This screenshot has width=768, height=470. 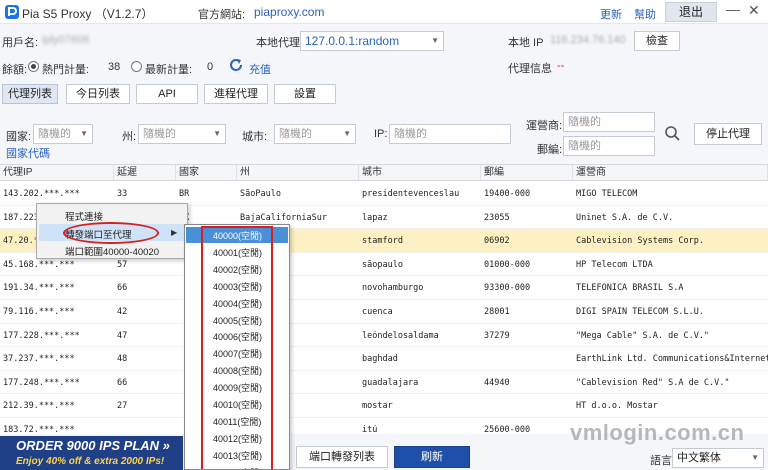 I want to click on tab-settings: 設置, so click(x=305, y=94).